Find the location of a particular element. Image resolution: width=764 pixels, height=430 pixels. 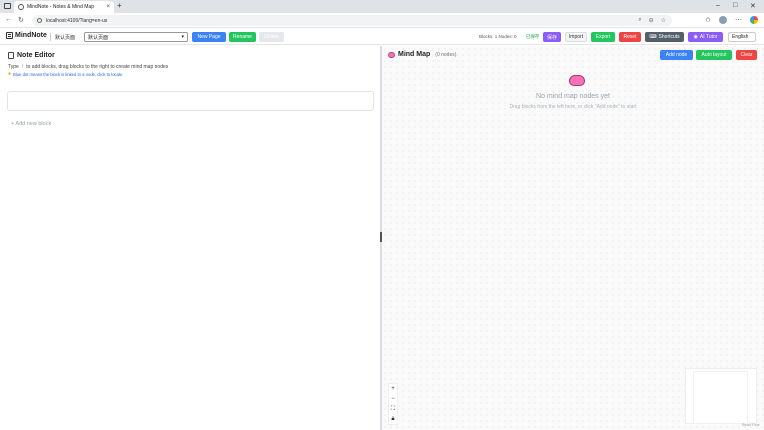

minimap-viewport is located at coordinates (720, 397).